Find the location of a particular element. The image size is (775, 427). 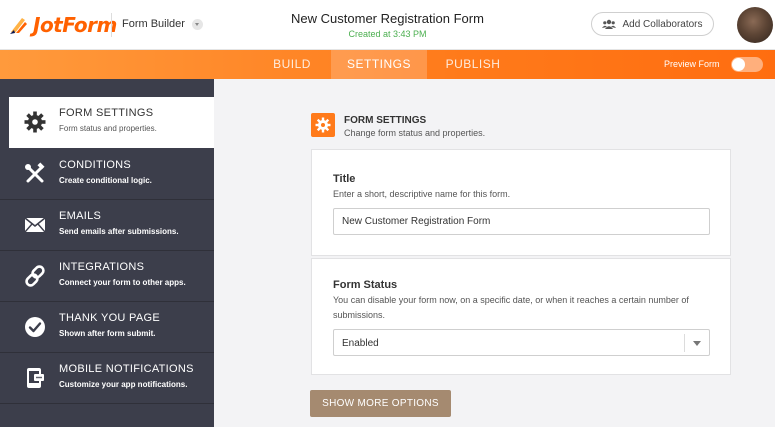

add-collaborators-button: Add Collaborators is located at coordinates (652, 24).